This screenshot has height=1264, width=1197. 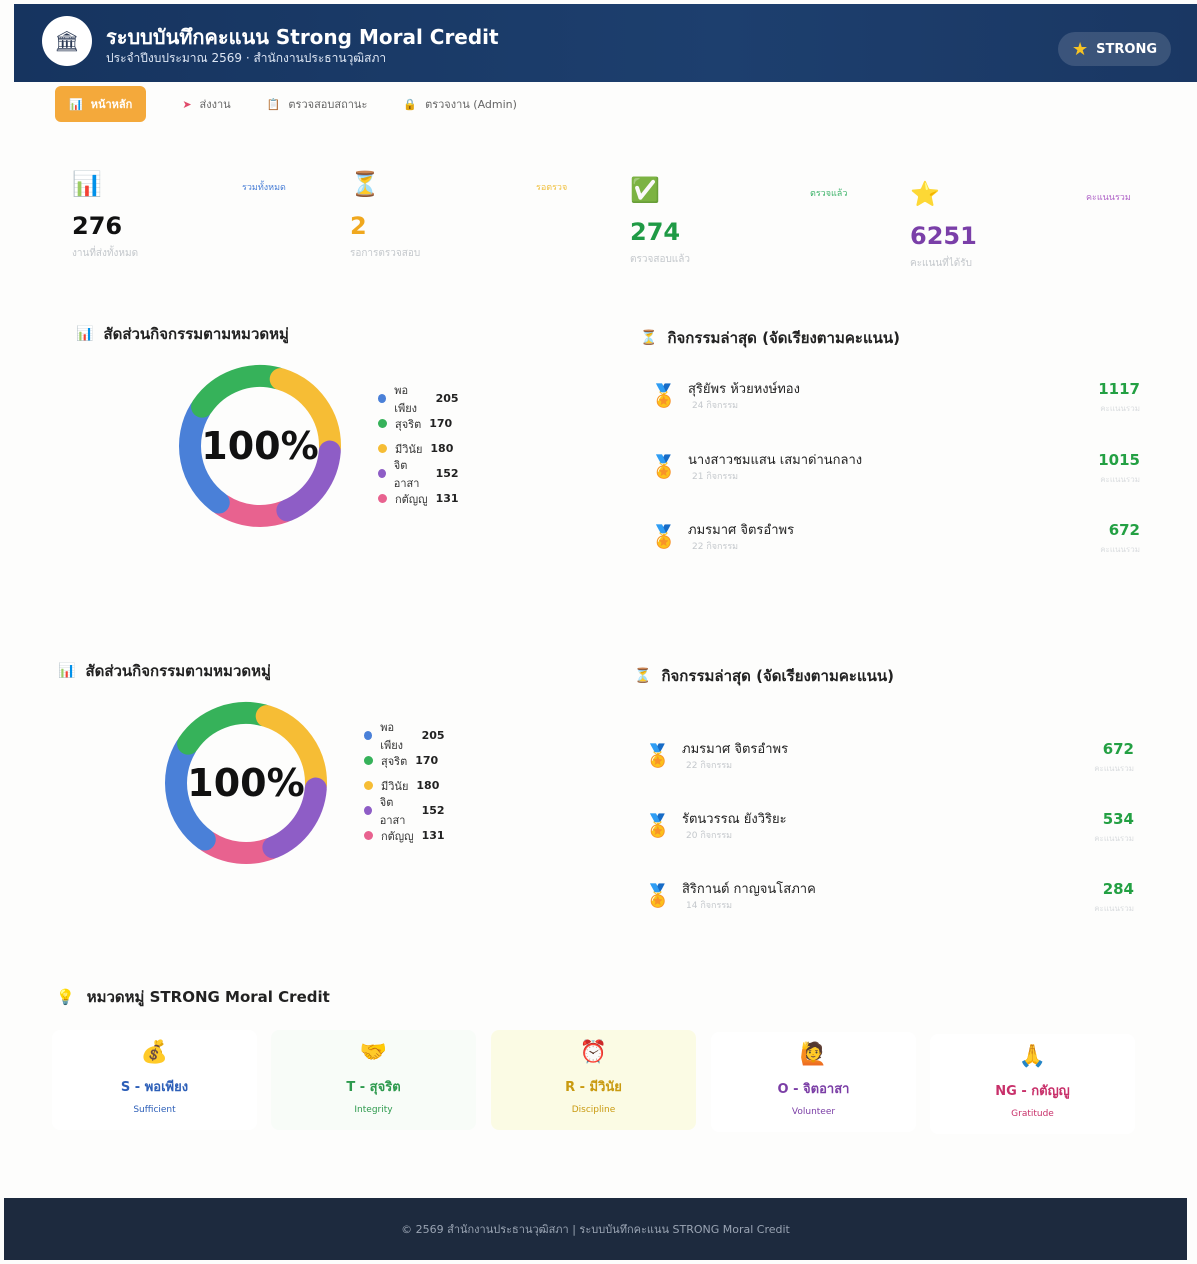 What do you see at coordinates (1114, 49) in the screenshot?
I see `strong-badge: ★ STRONG` at bounding box center [1114, 49].